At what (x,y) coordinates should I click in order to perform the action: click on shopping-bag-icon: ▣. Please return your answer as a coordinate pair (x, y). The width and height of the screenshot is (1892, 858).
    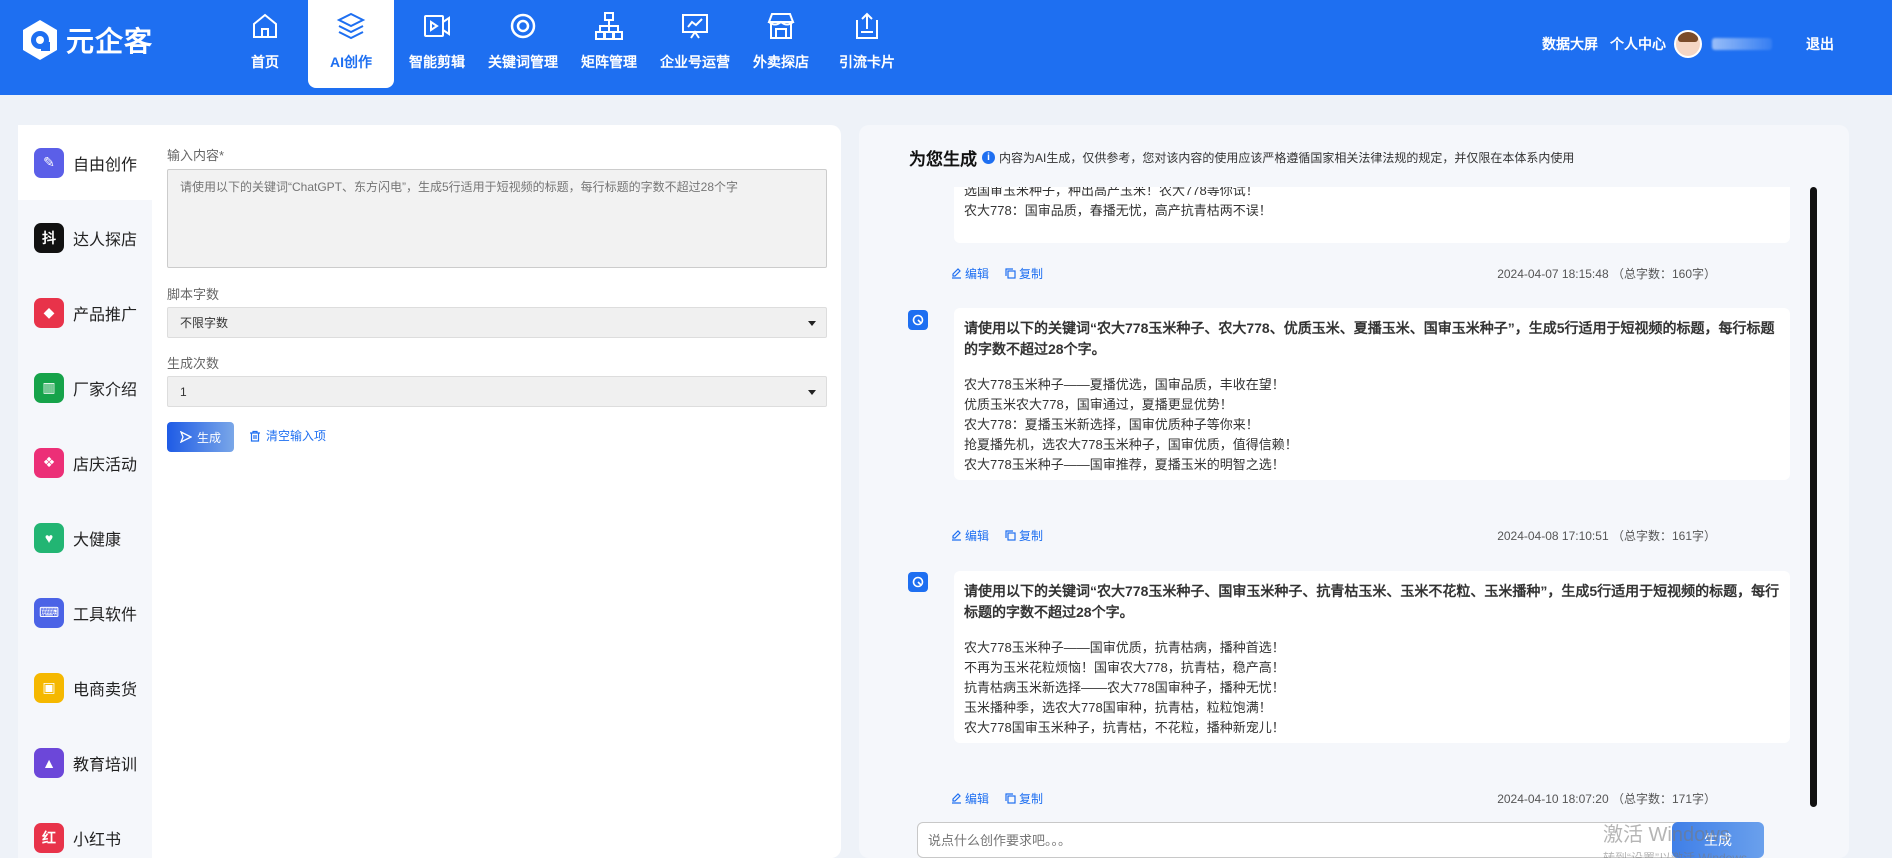
    Looking at the image, I should click on (49, 687).